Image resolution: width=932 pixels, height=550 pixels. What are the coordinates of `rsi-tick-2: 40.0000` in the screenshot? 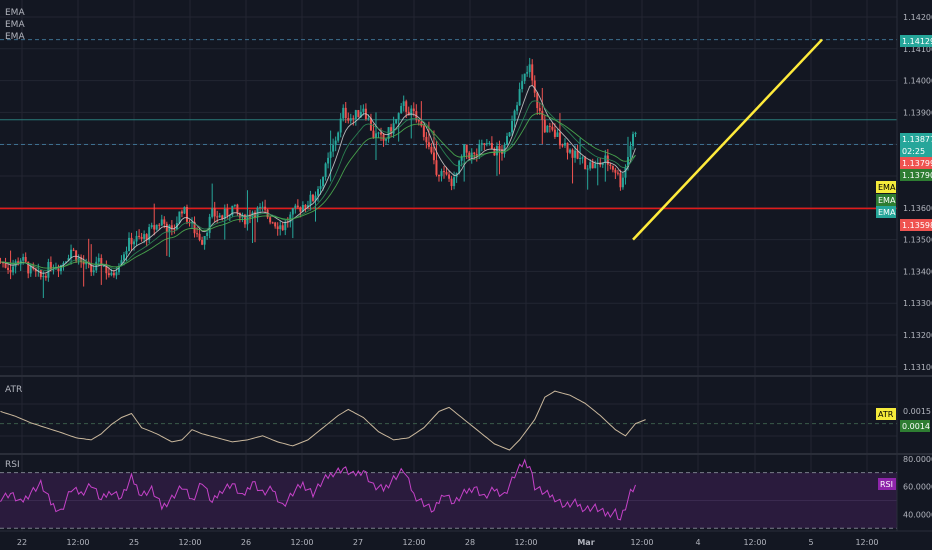 It's located at (917, 514).